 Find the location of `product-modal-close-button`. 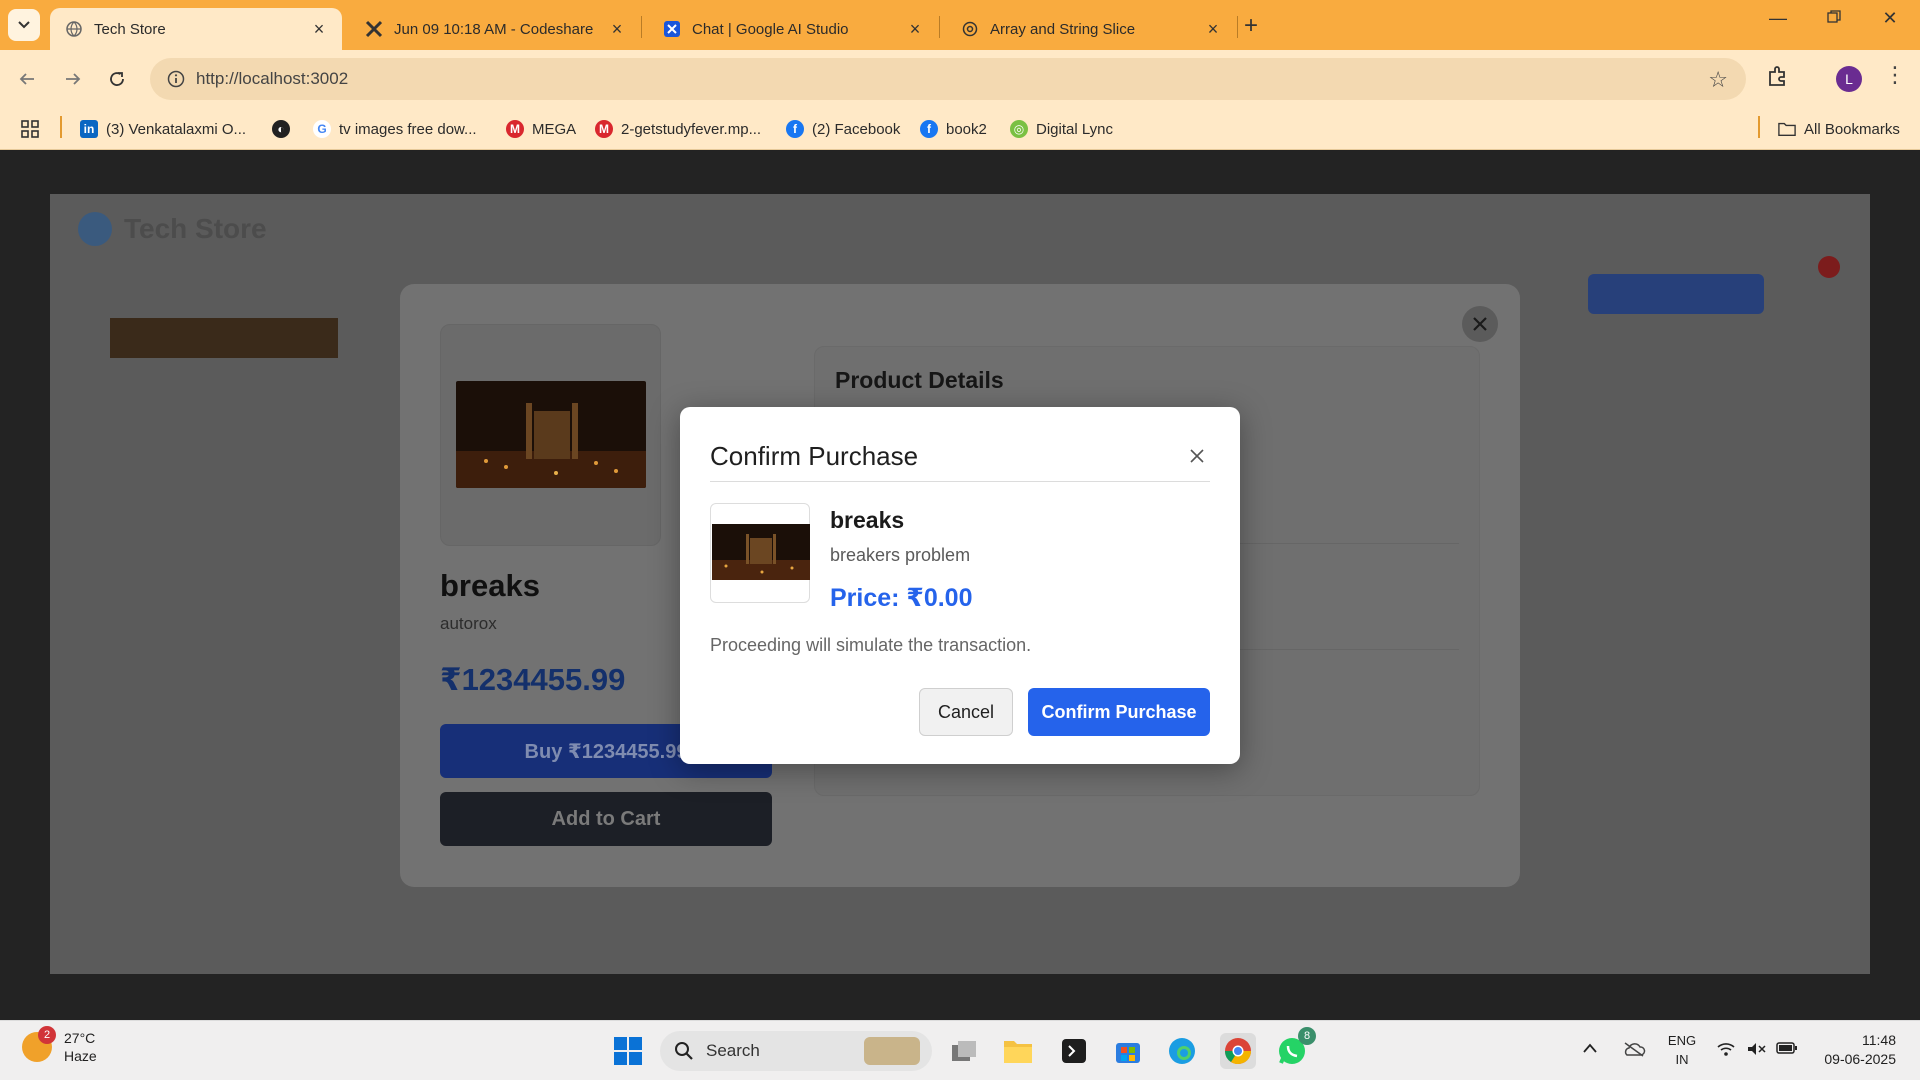

product-modal-close-button is located at coordinates (1480, 324).